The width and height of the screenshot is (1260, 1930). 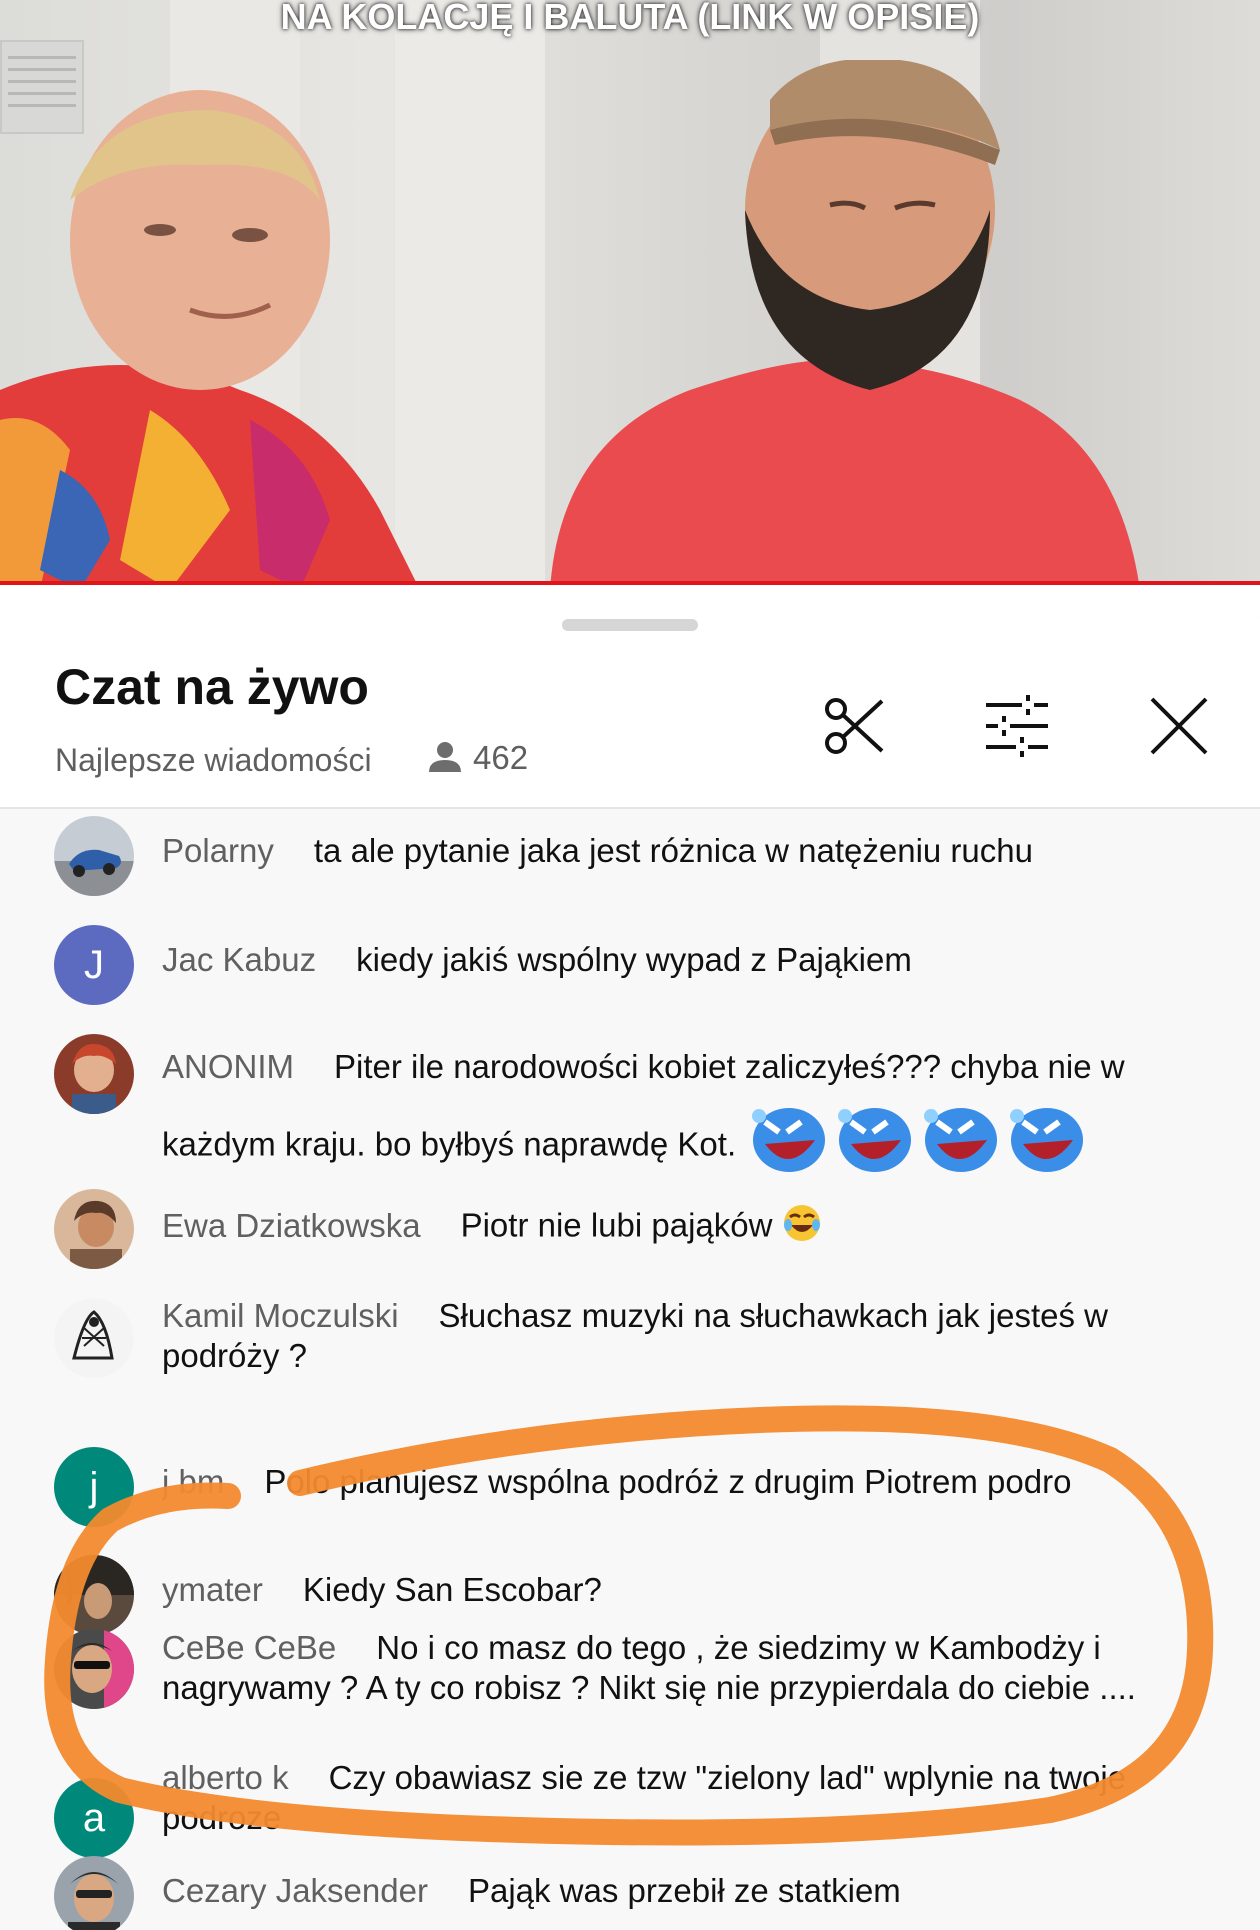 What do you see at coordinates (249, 1647) in the screenshot?
I see `message-author: CeBe CeBe` at bounding box center [249, 1647].